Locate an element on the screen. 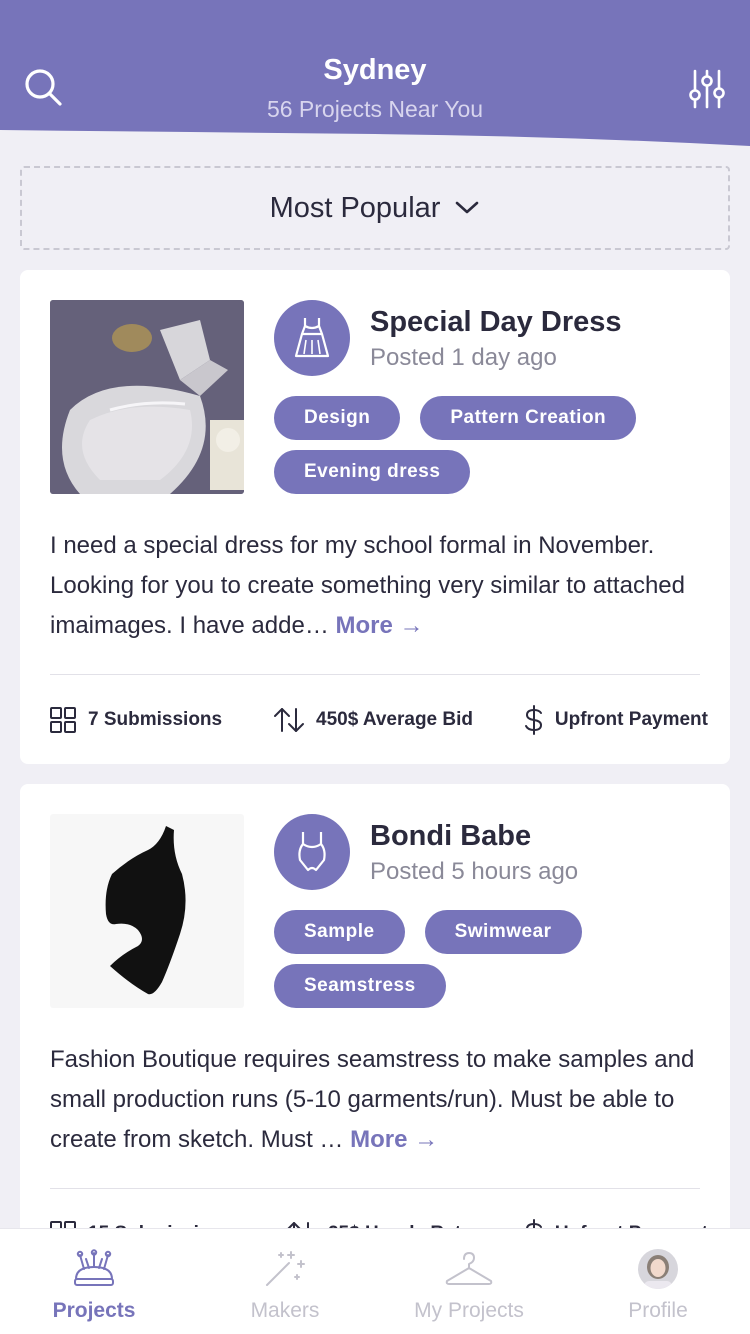 Image resolution: width=750 pixels, height=1334 pixels. payment-stat: Upfront Payment is located at coordinates (615, 720).